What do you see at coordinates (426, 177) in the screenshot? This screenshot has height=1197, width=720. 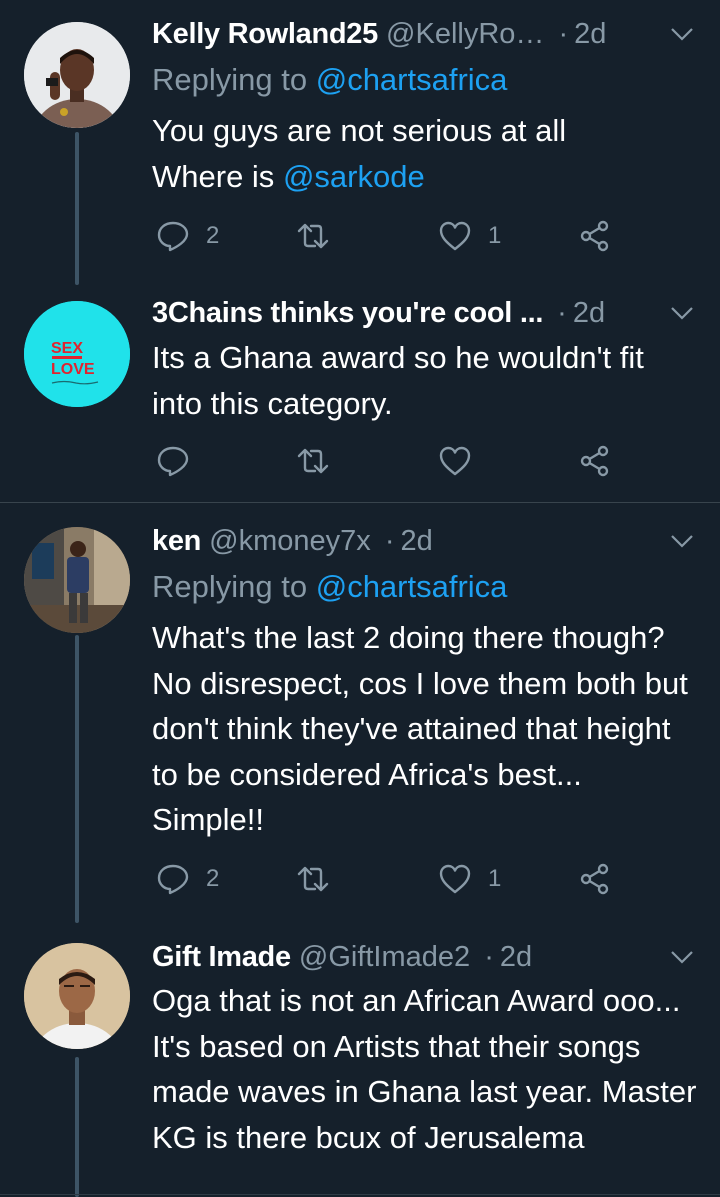 I see `tweet-text-line: Where is @sarkode` at bounding box center [426, 177].